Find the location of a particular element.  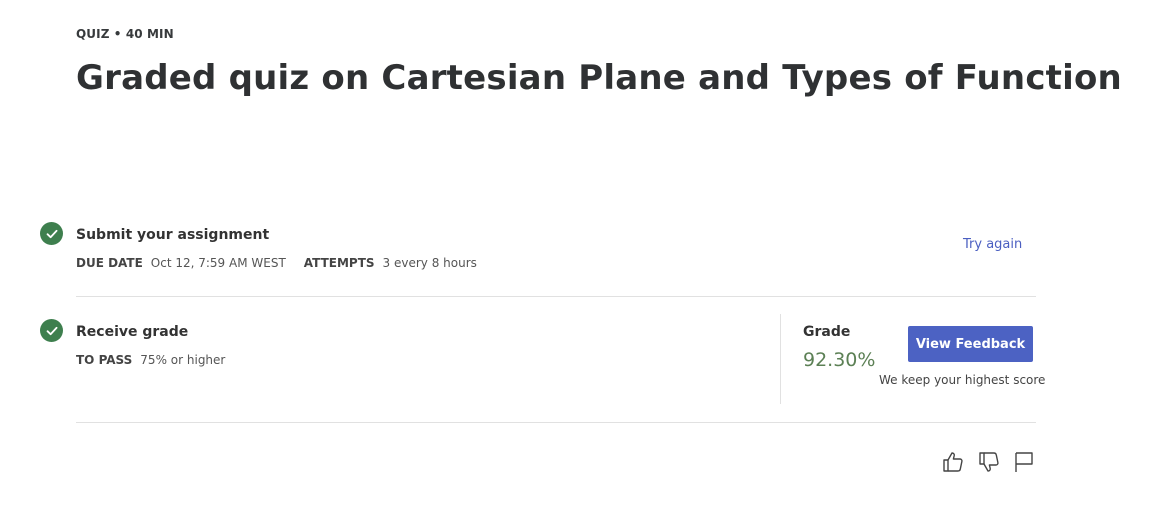

grade-value: 92.30% is located at coordinates (839, 360).